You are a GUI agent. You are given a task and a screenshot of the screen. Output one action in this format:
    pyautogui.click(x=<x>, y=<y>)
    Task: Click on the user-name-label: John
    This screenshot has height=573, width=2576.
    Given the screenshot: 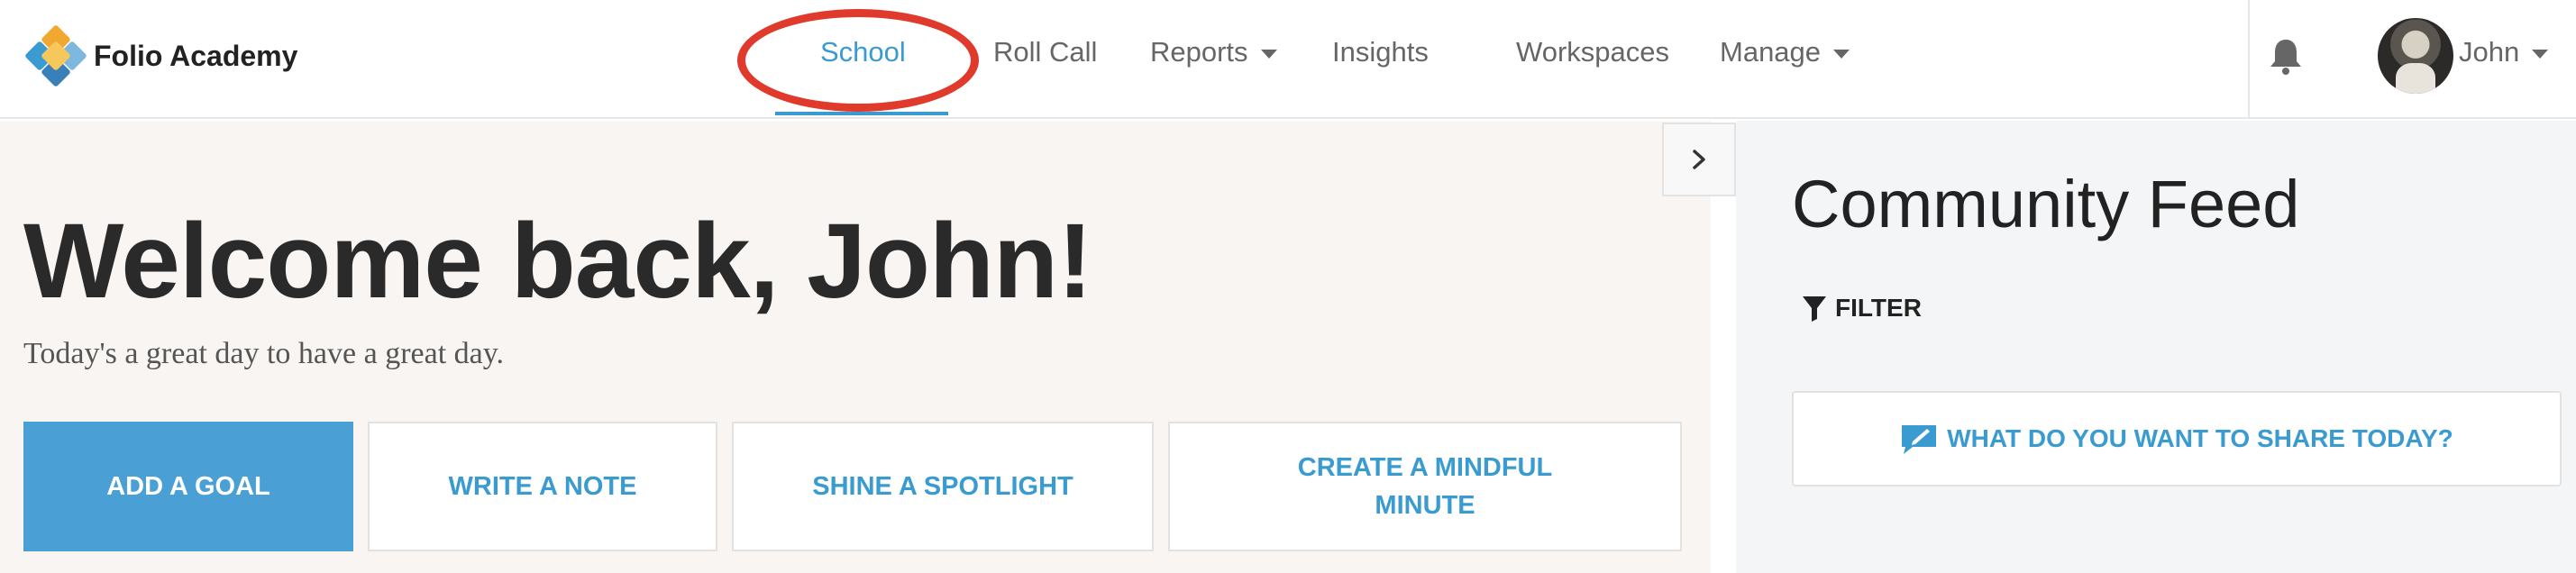 What is the action you would take?
    pyautogui.click(x=2489, y=52)
    